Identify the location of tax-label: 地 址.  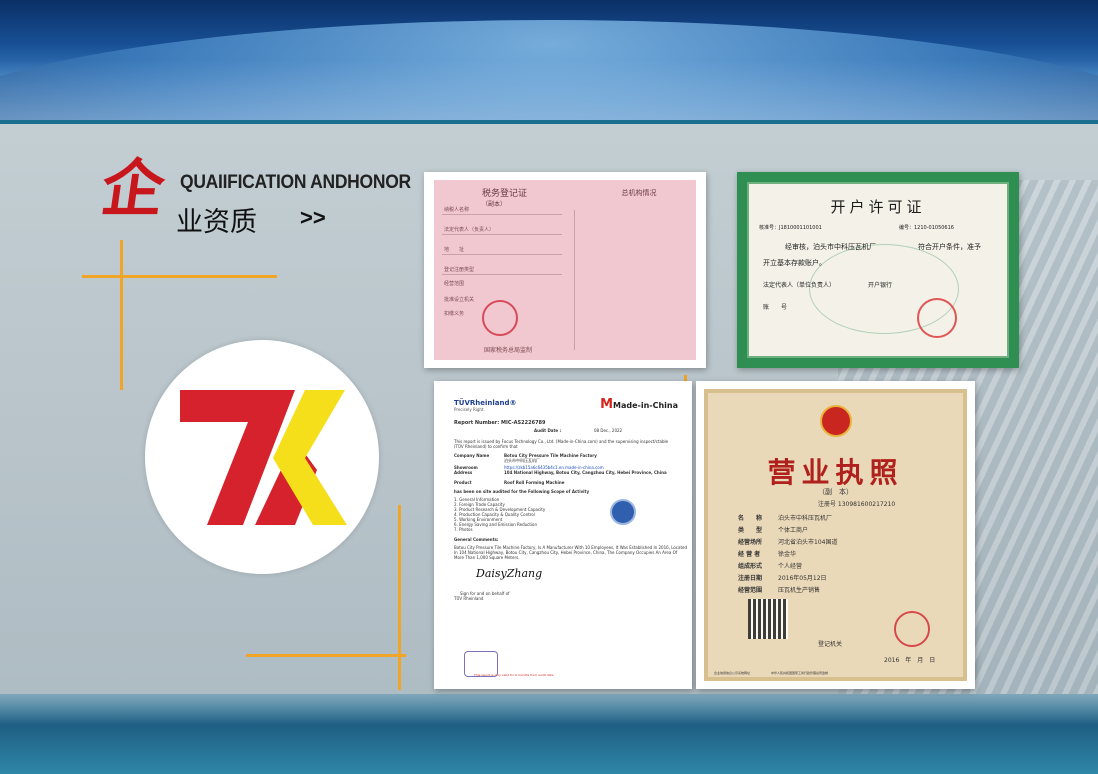
(454, 250).